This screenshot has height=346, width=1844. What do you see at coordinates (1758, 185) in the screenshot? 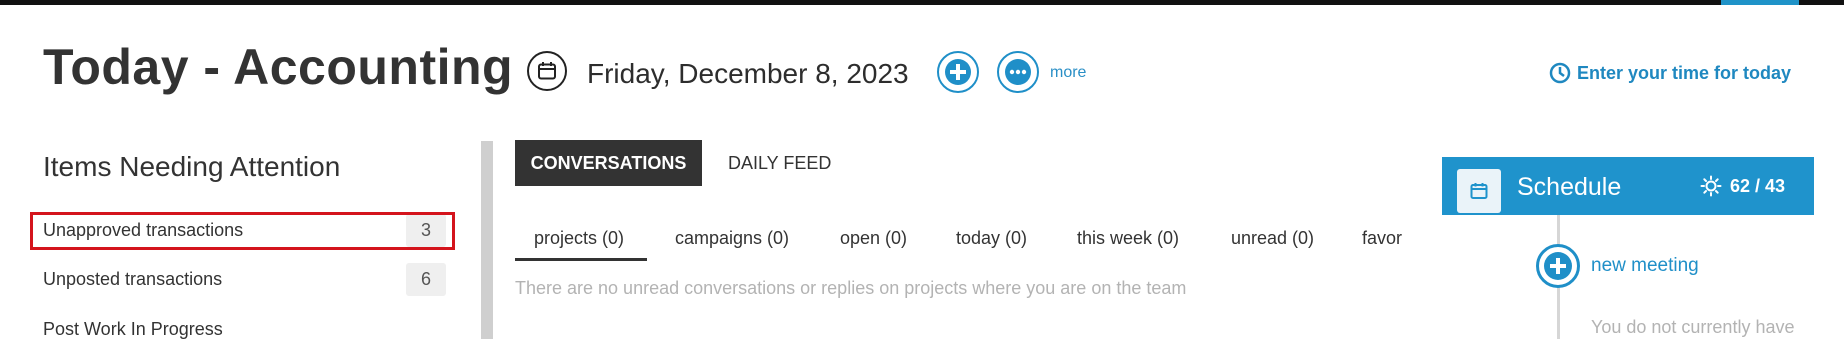
I see `temperature-text: 62 / 43` at bounding box center [1758, 185].